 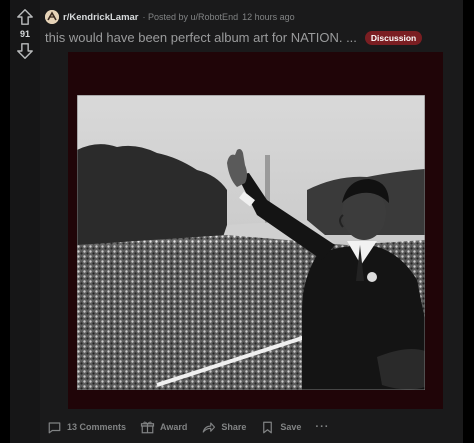 I want to click on comment-icon, so click(x=54, y=427).